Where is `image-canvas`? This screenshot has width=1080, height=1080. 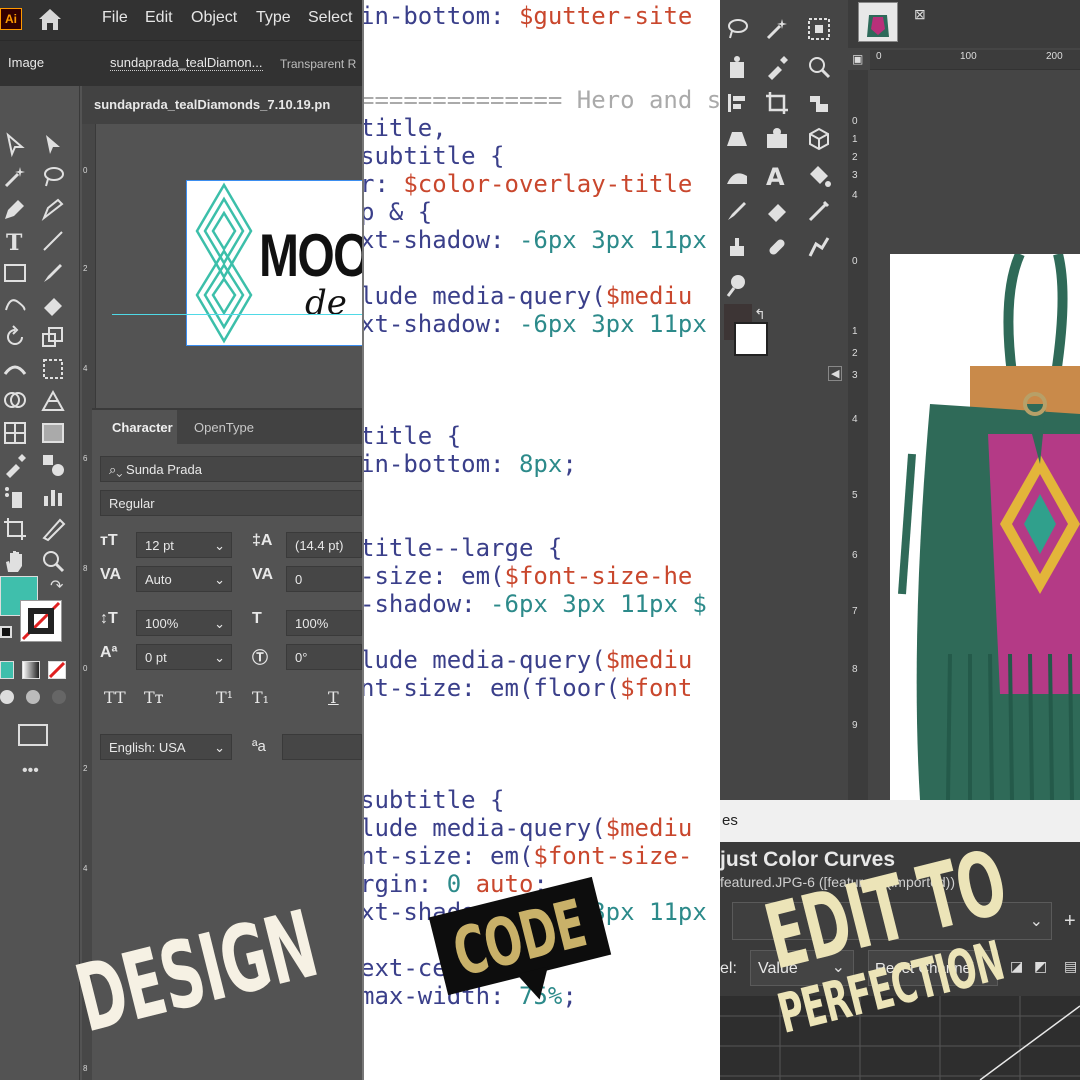
image-canvas is located at coordinates (985, 526).